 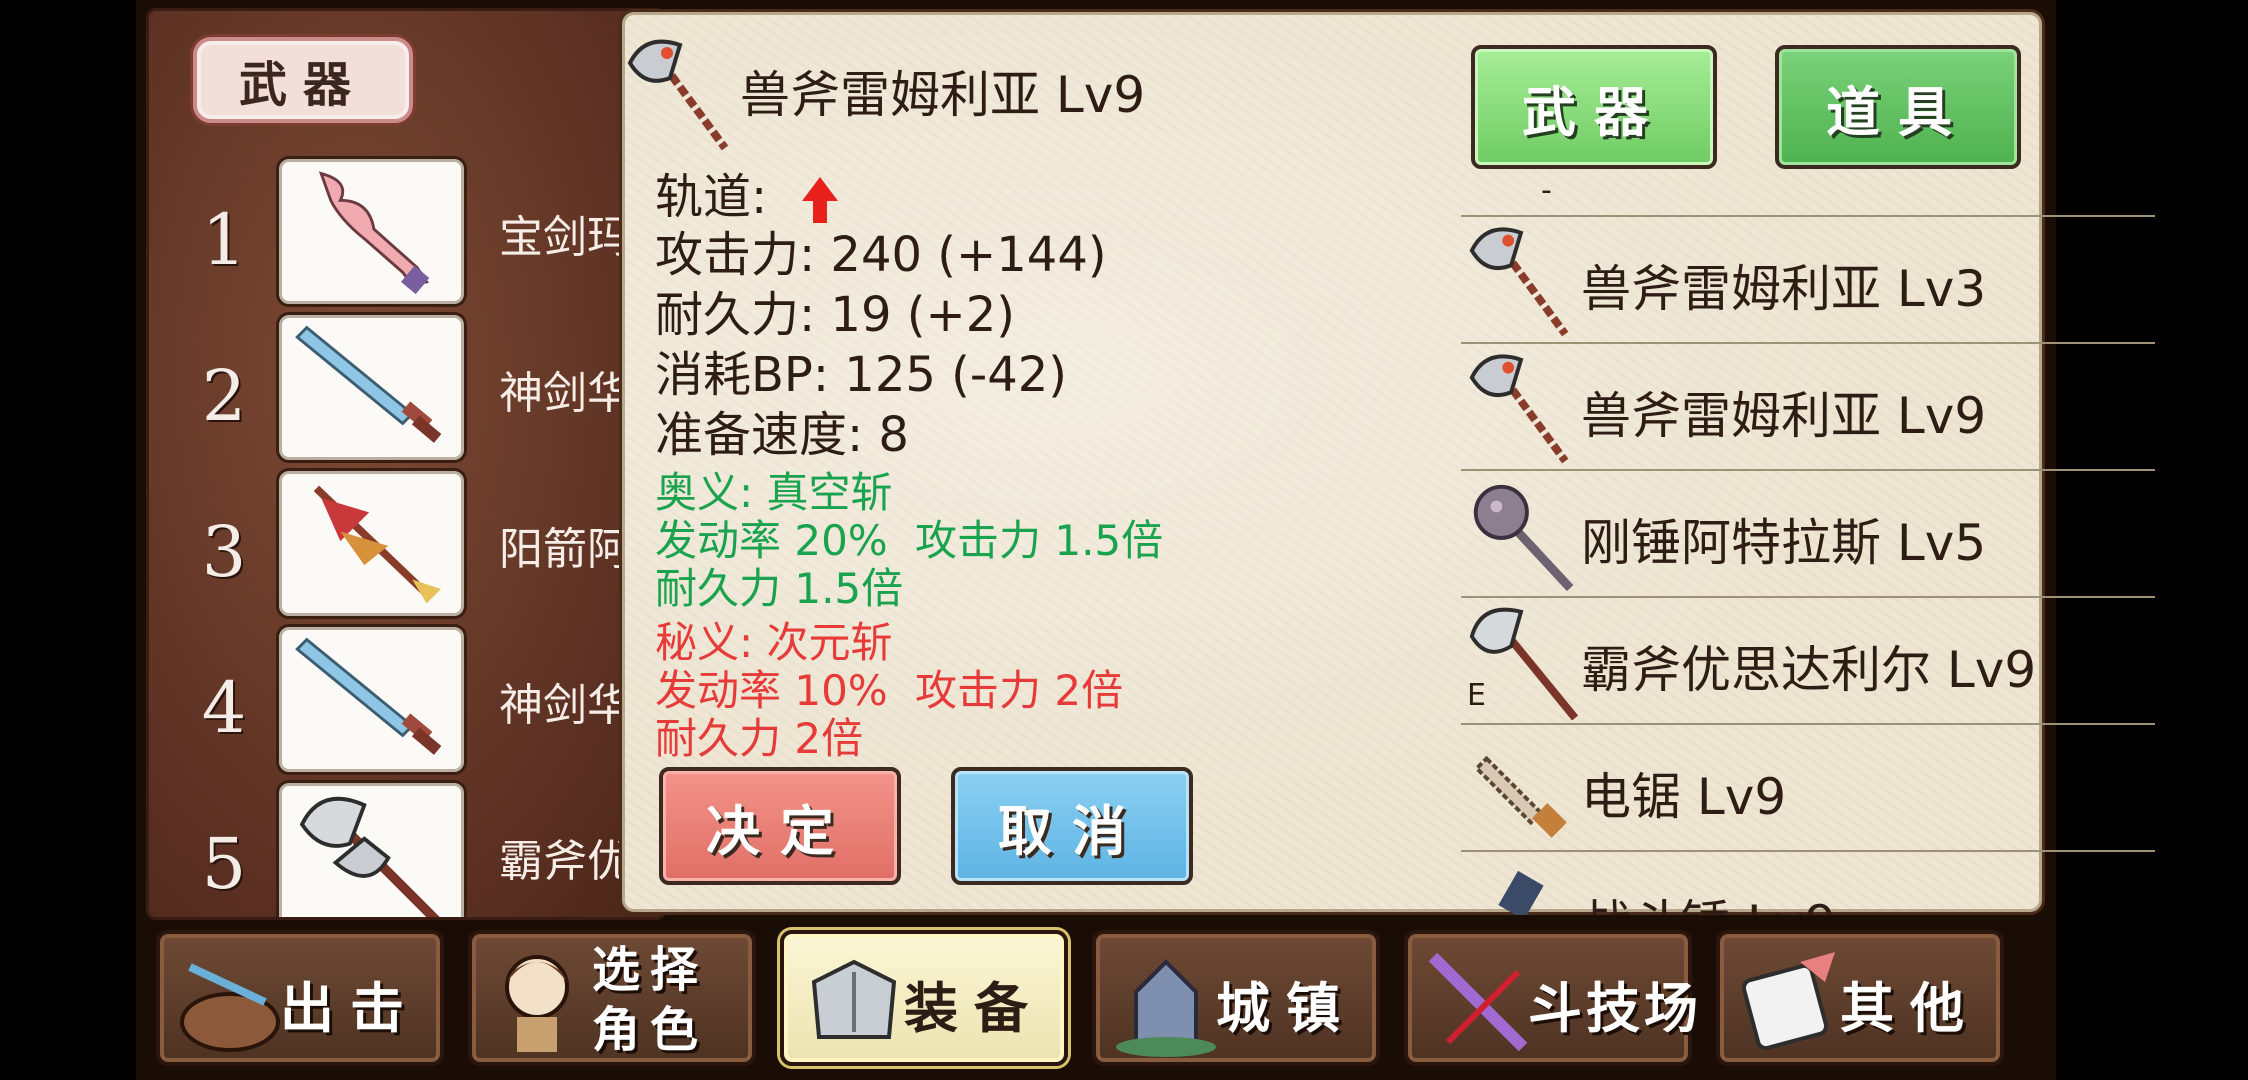 I want to click on nav-label: 装备, so click(x=974, y=1008).